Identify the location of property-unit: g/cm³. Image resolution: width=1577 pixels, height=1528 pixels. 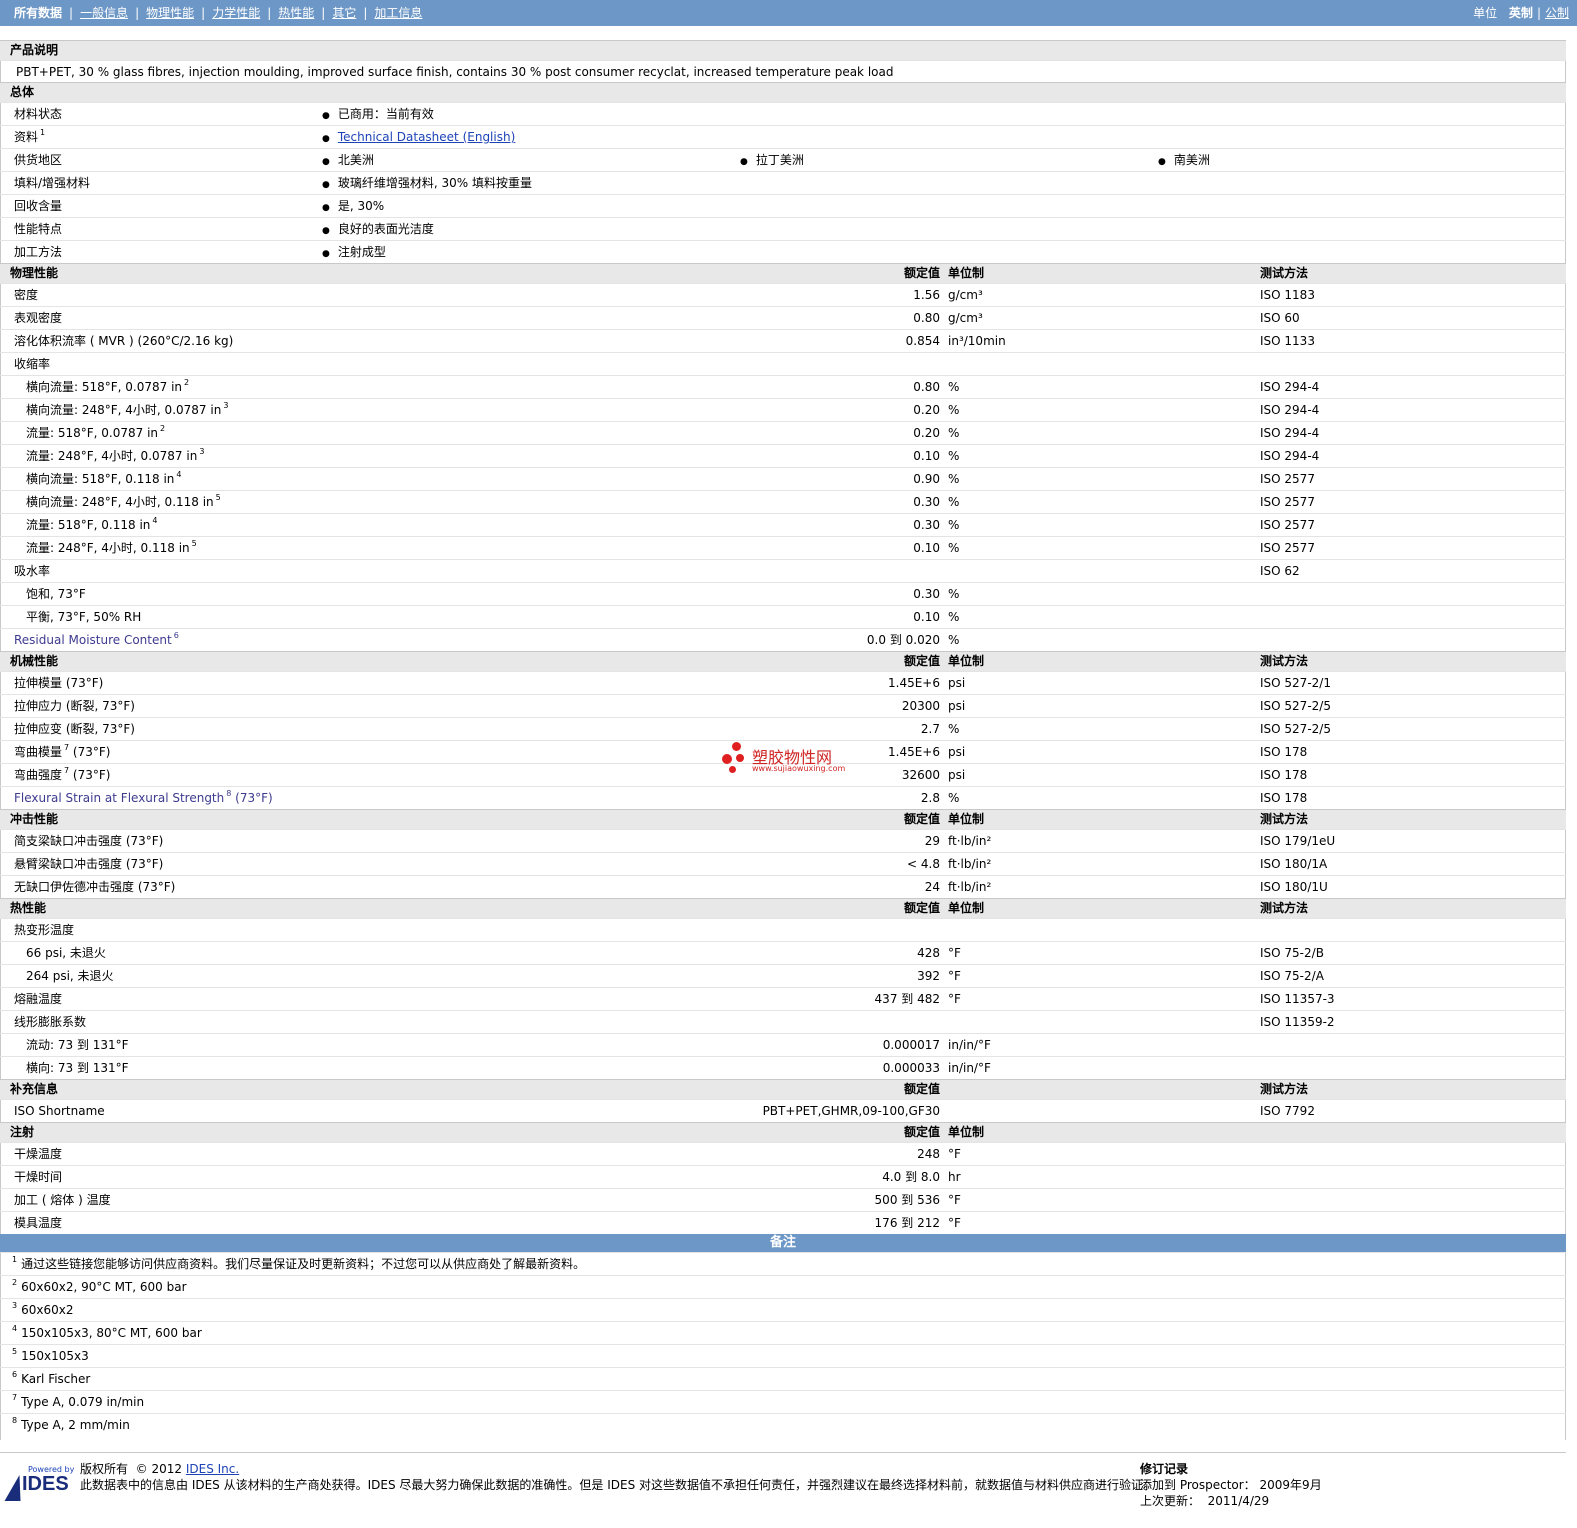
(965, 318).